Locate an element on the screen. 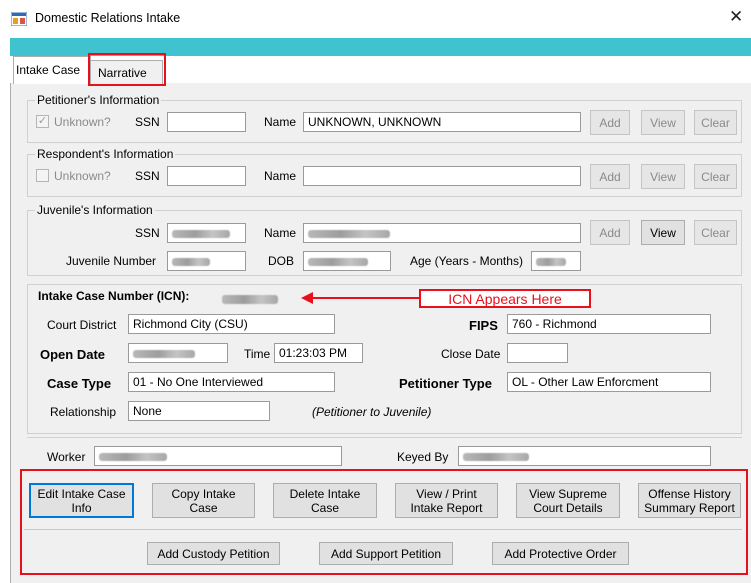  juvenile-number-field is located at coordinates (206, 261).